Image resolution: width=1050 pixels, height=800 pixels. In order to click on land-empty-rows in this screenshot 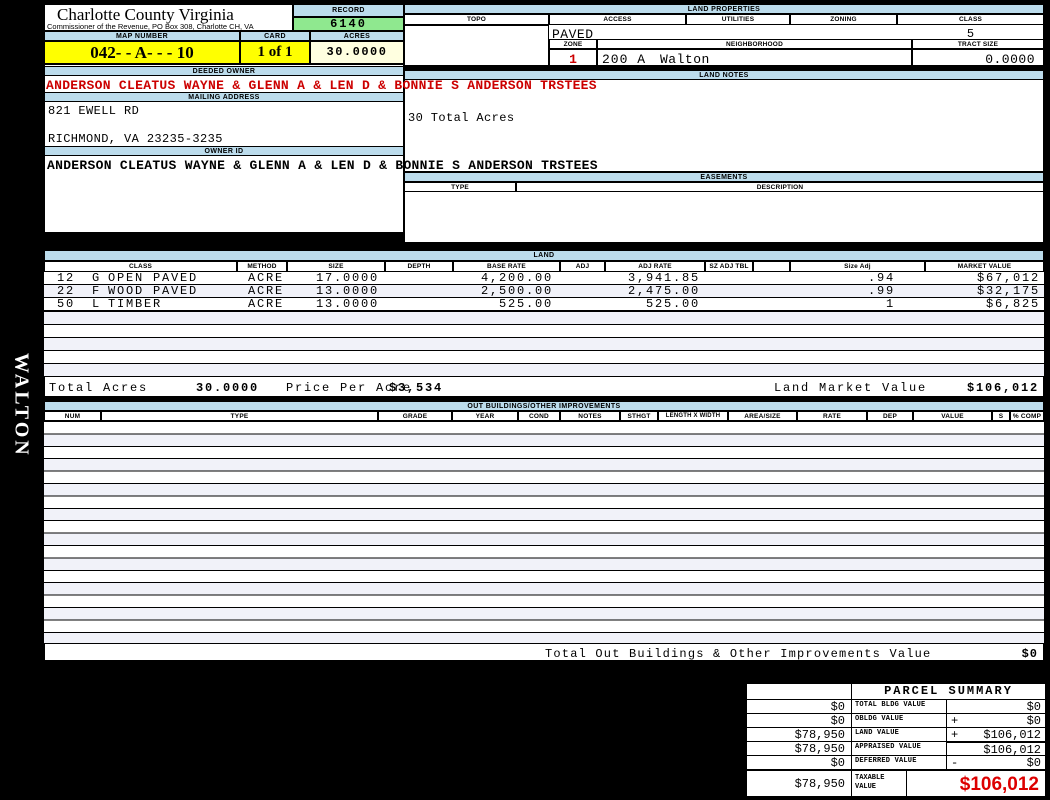, I will do `click(544, 343)`.